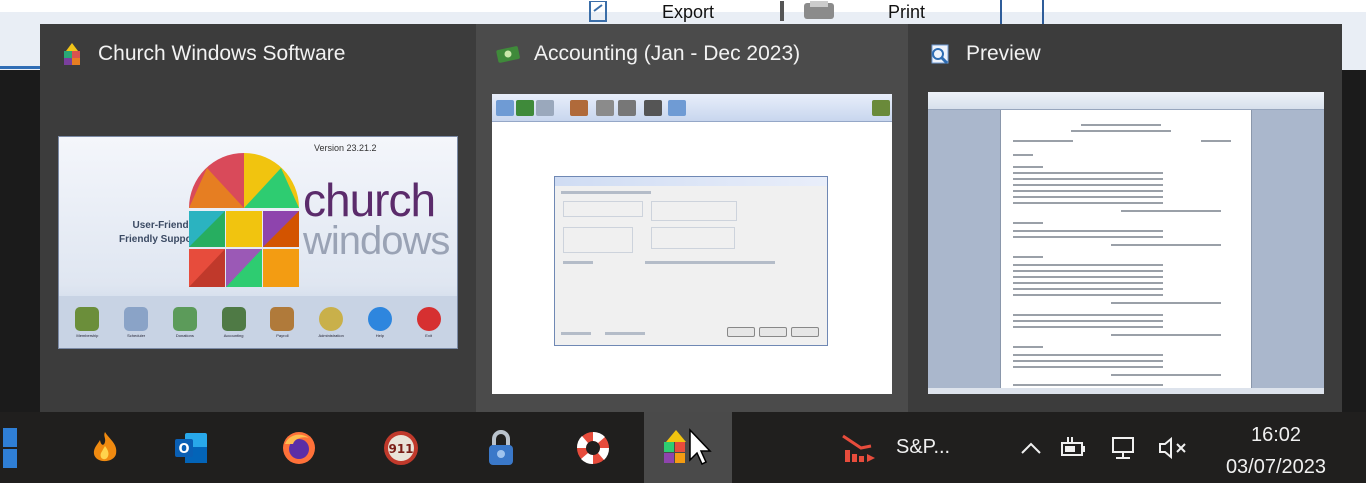 Image resolution: width=1366 pixels, height=483 pixels. Describe the element at coordinates (1276, 467) in the screenshot. I see `clock-date: 03/07/2023` at that location.